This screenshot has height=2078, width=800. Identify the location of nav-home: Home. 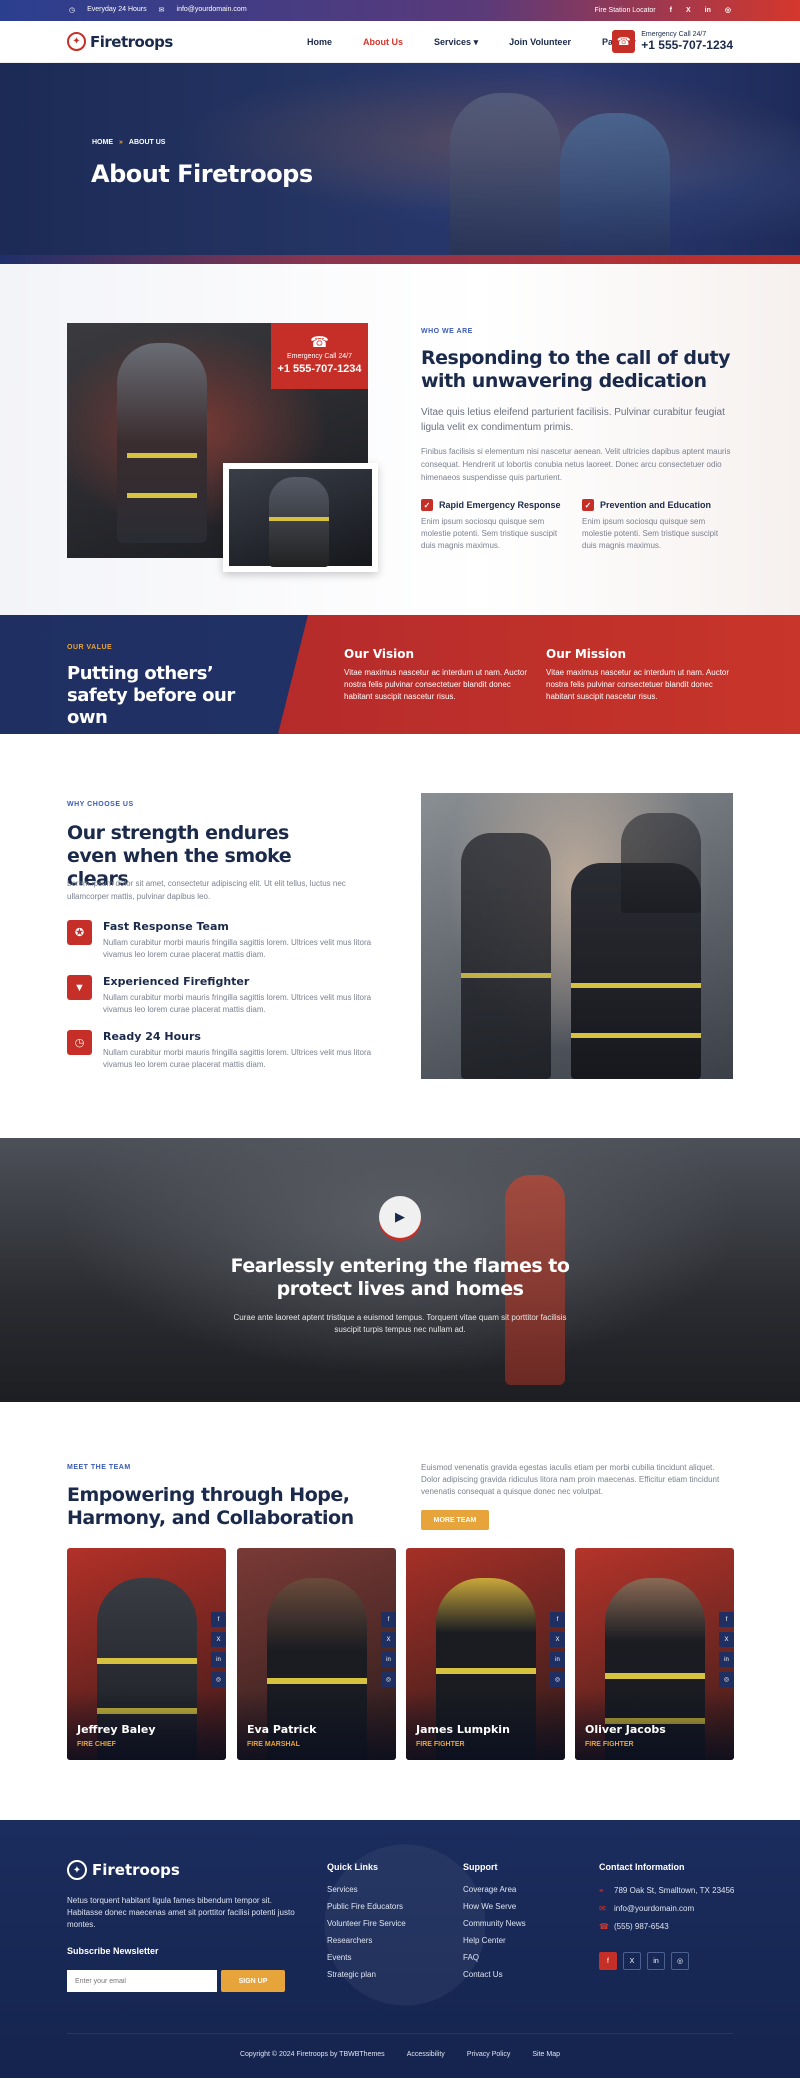
(319, 42).